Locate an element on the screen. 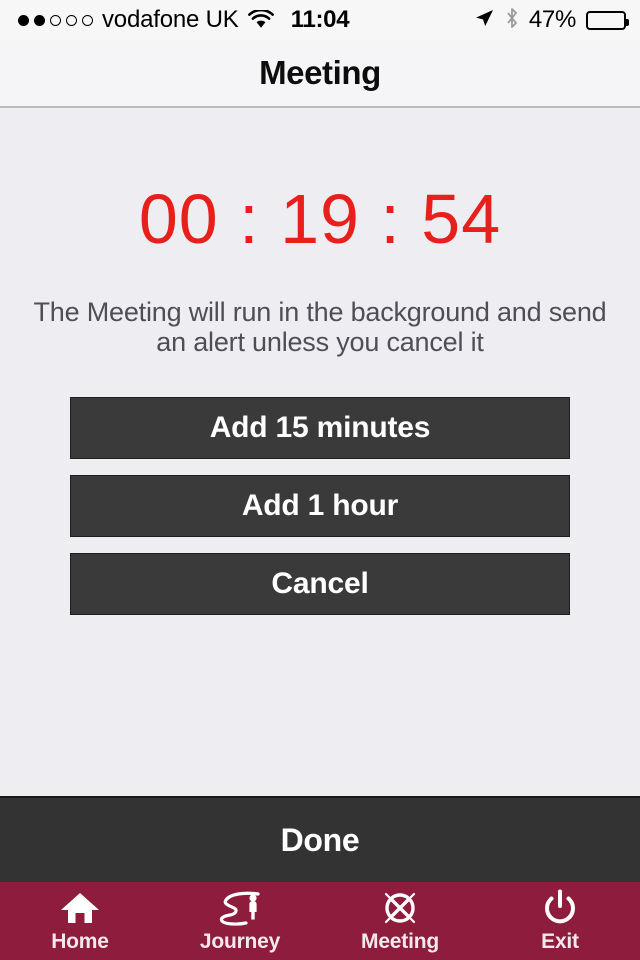 Image resolution: width=640 pixels, height=960 pixels. status-bar: vodafone UK 11:04 47% is located at coordinates (320, 20).